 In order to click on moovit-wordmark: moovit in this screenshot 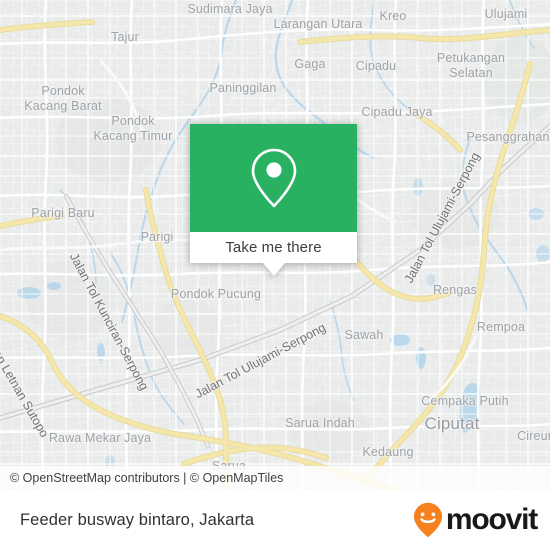, I will do `click(491, 519)`.